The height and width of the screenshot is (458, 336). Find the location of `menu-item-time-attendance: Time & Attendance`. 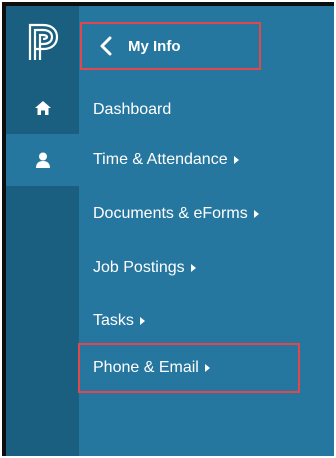

menu-item-time-attendance: Time & Attendance is located at coordinates (166, 160).